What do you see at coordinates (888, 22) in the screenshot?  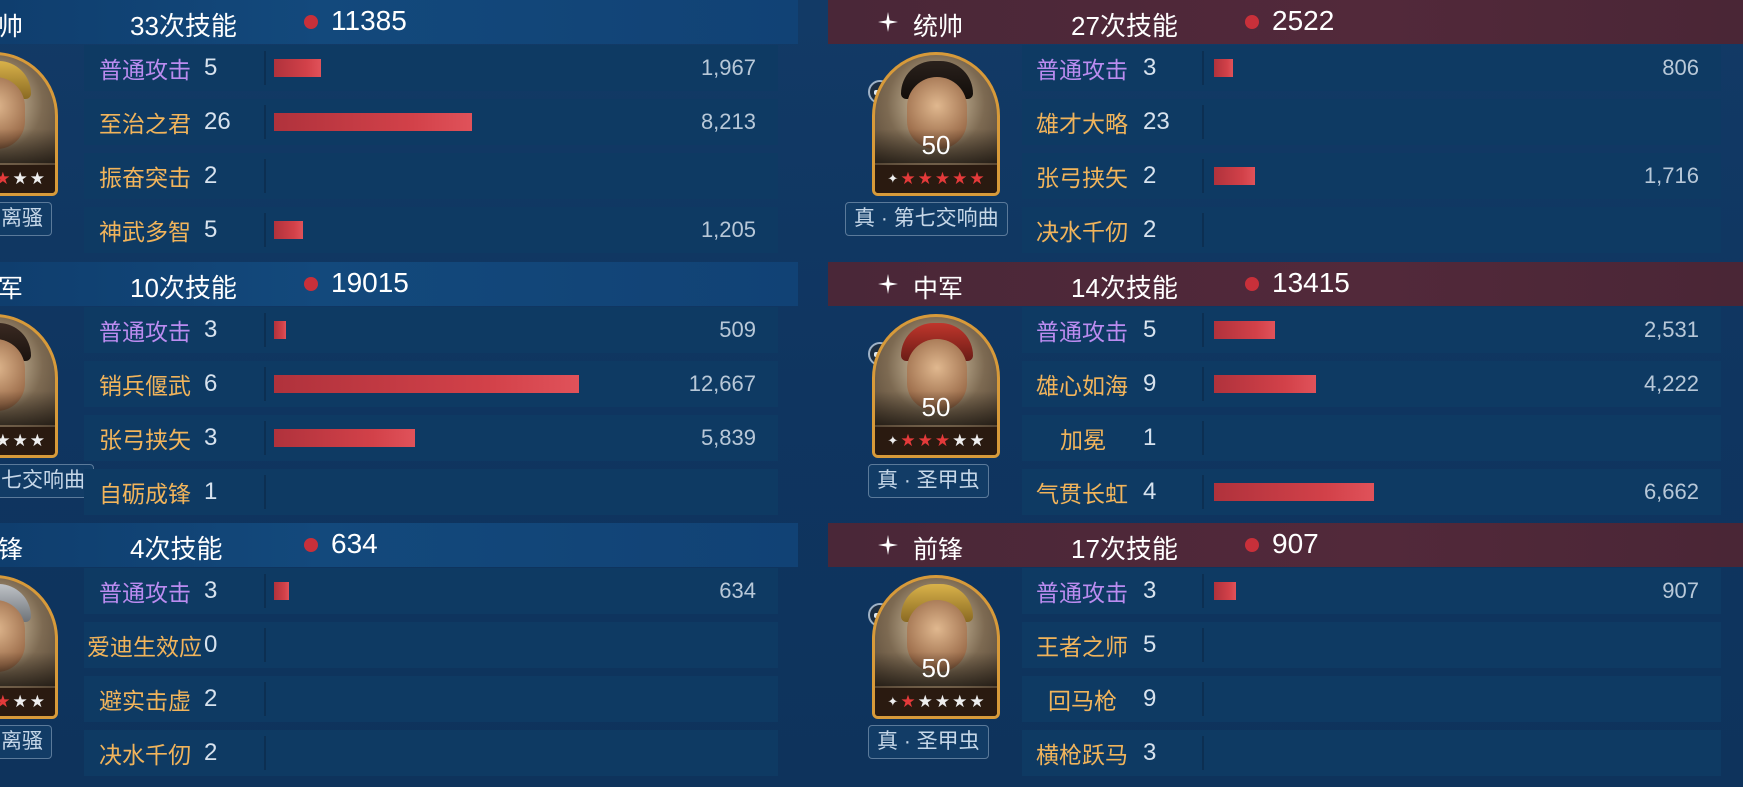 I see `sparkle-icon` at bounding box center [888, 22].